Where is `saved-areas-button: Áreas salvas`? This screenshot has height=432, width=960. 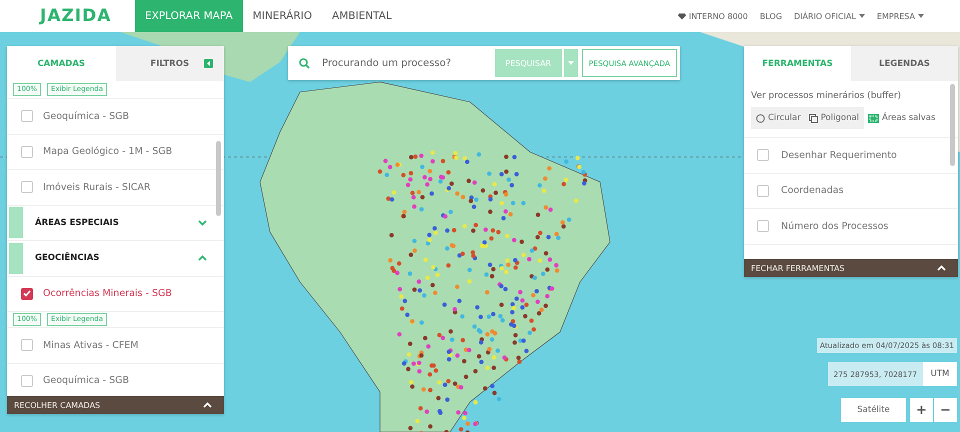
saved-areas-button: Áreas salvas is located at coordinates (902, 118).